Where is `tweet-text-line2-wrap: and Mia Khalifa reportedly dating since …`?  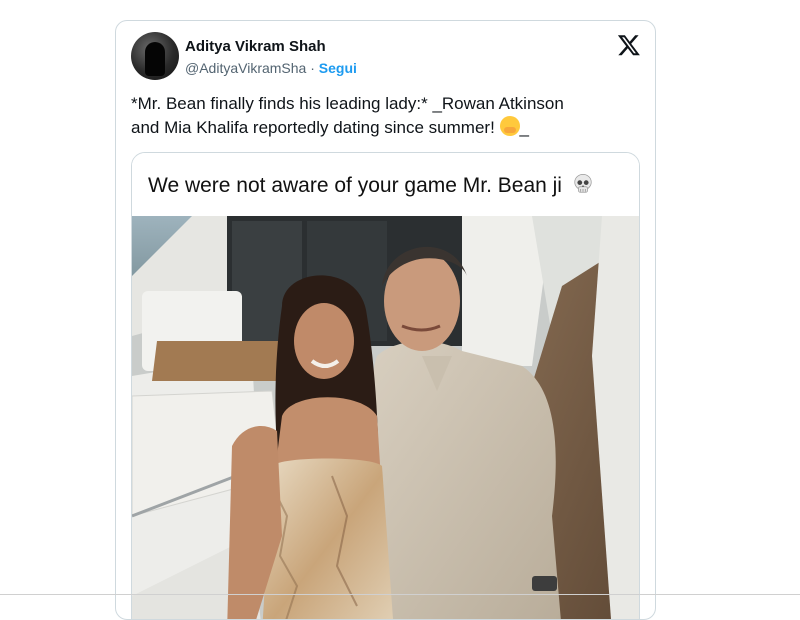
tweet-text-line2-wrap: and Mia Khalifa reportedly dating since … is located at coordinates (381, 128).